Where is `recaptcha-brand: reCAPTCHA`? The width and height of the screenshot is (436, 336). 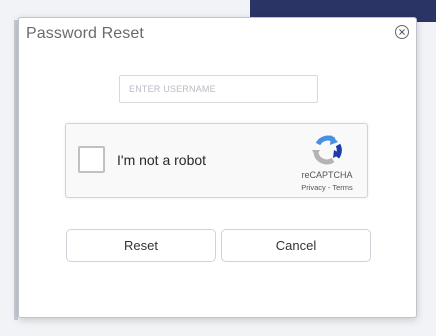 recaptcha-brand: reCAPTCHA is located at coordinates (327, 175).